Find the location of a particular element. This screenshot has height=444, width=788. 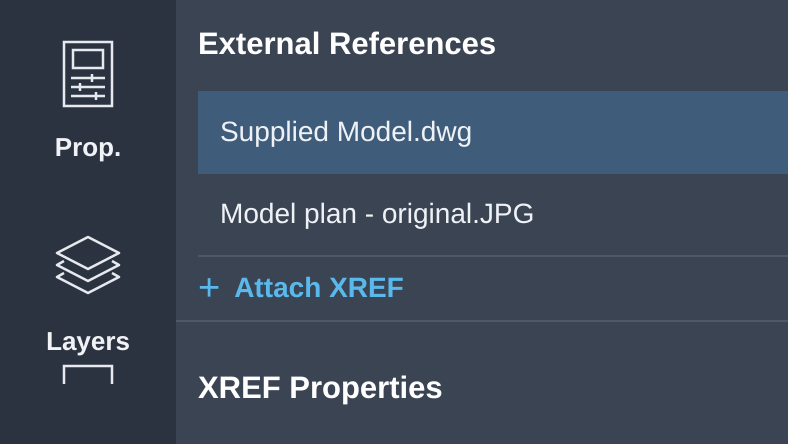

attach-xref-link: + Attach XREF is located at coordinates (482, 289).